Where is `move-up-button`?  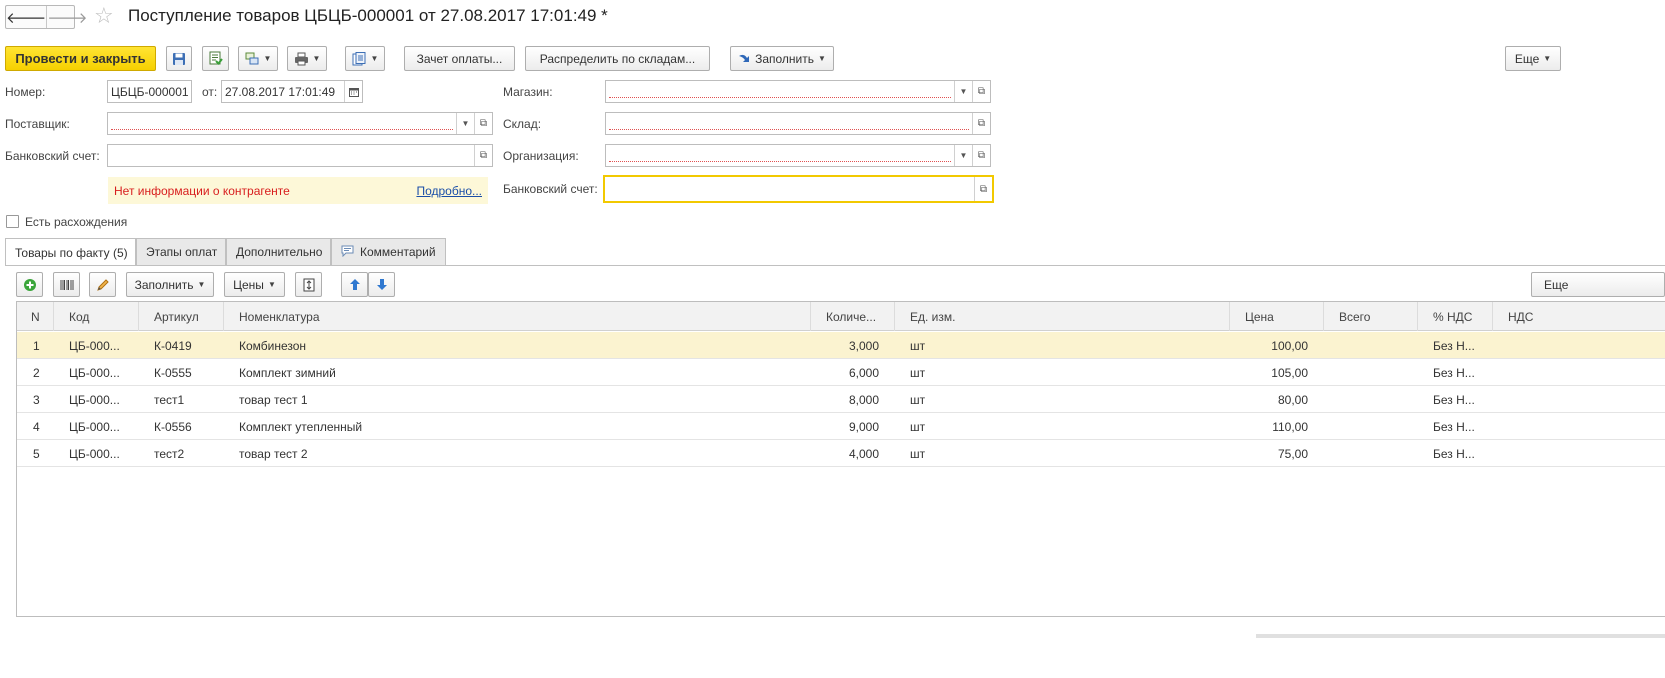
move-up-button is located at coordinates (354, 284).